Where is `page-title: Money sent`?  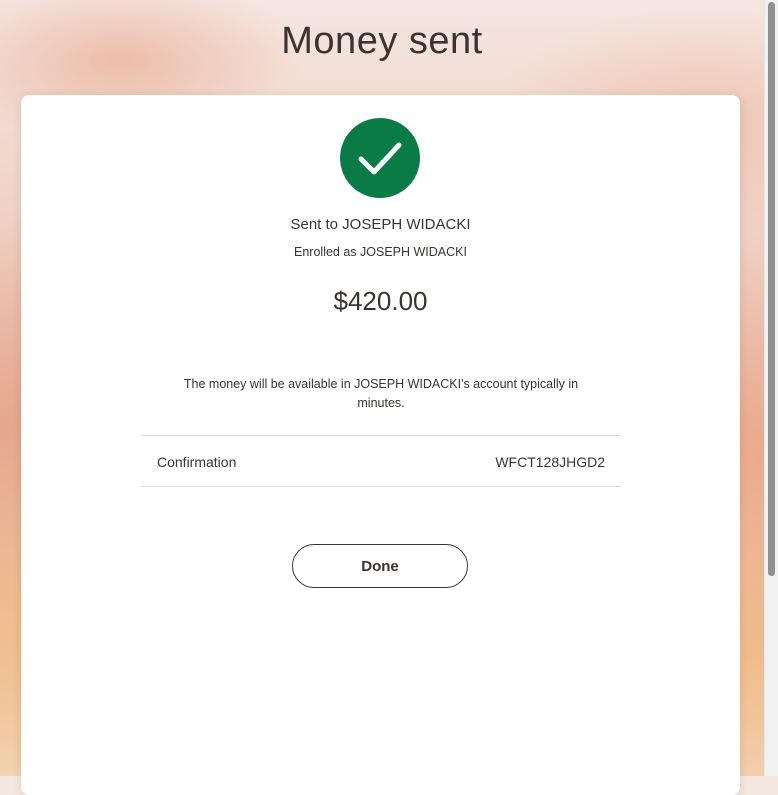 page-title: Money sent is located at coordinates (382, 41).